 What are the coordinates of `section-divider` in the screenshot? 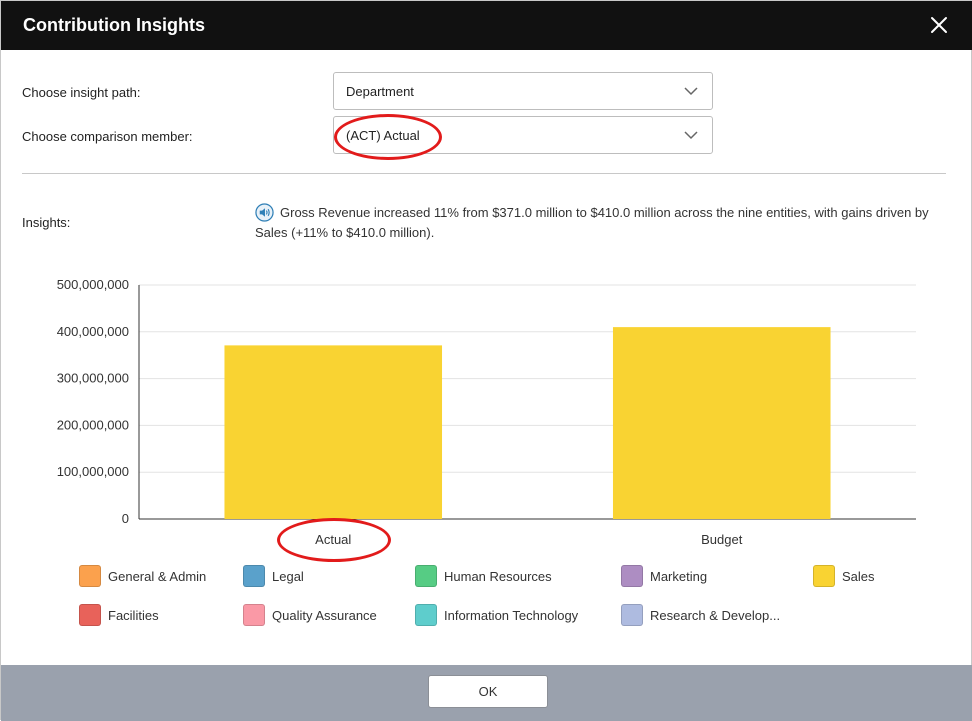 It's located at (484, 173).